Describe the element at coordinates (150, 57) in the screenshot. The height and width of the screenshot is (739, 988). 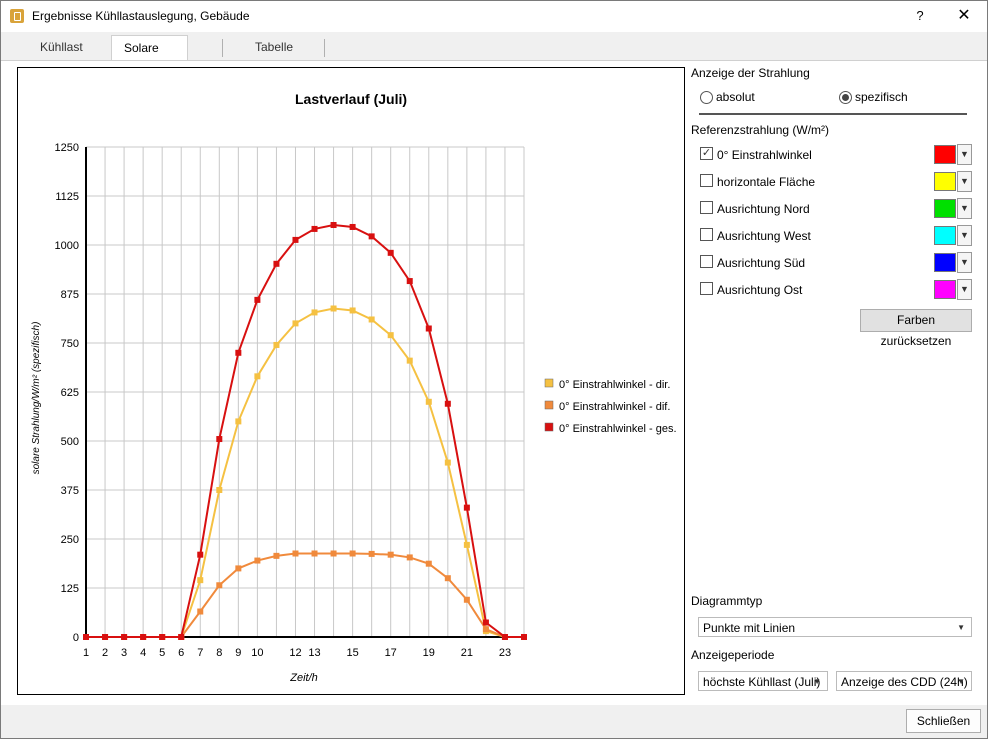
I see `tab-solare-strahlung: Solare Strahlung` at that location.